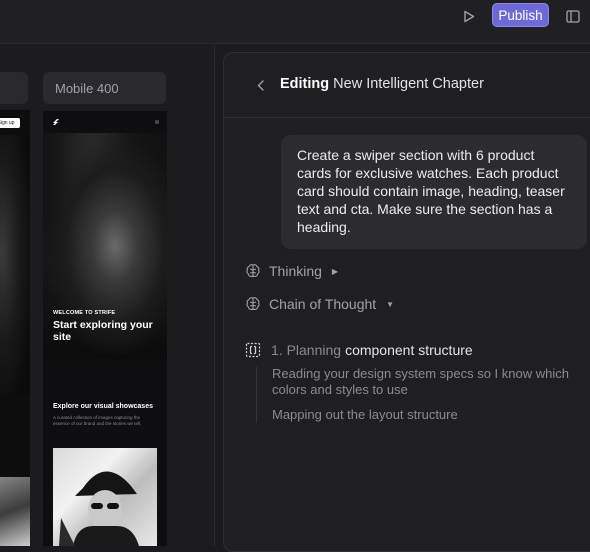 This screenshot has width=590, height=552. I want to click on sidebar-toggle-icon, so click(573, 16).